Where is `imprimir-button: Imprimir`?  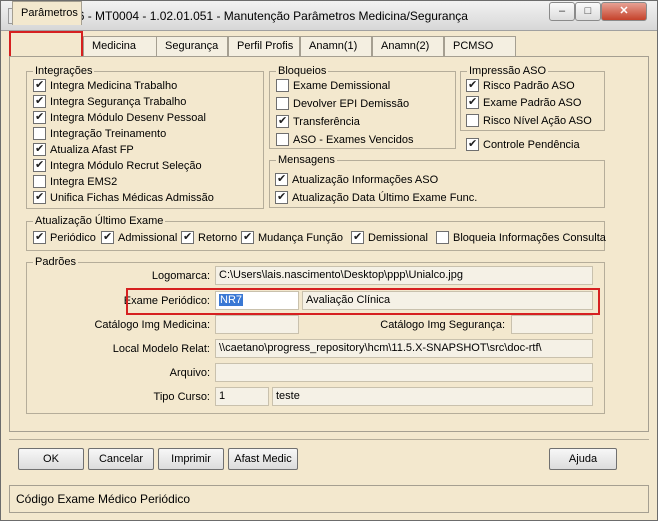 imprimir-button: Imprimir is located at coordinates (191, 459).